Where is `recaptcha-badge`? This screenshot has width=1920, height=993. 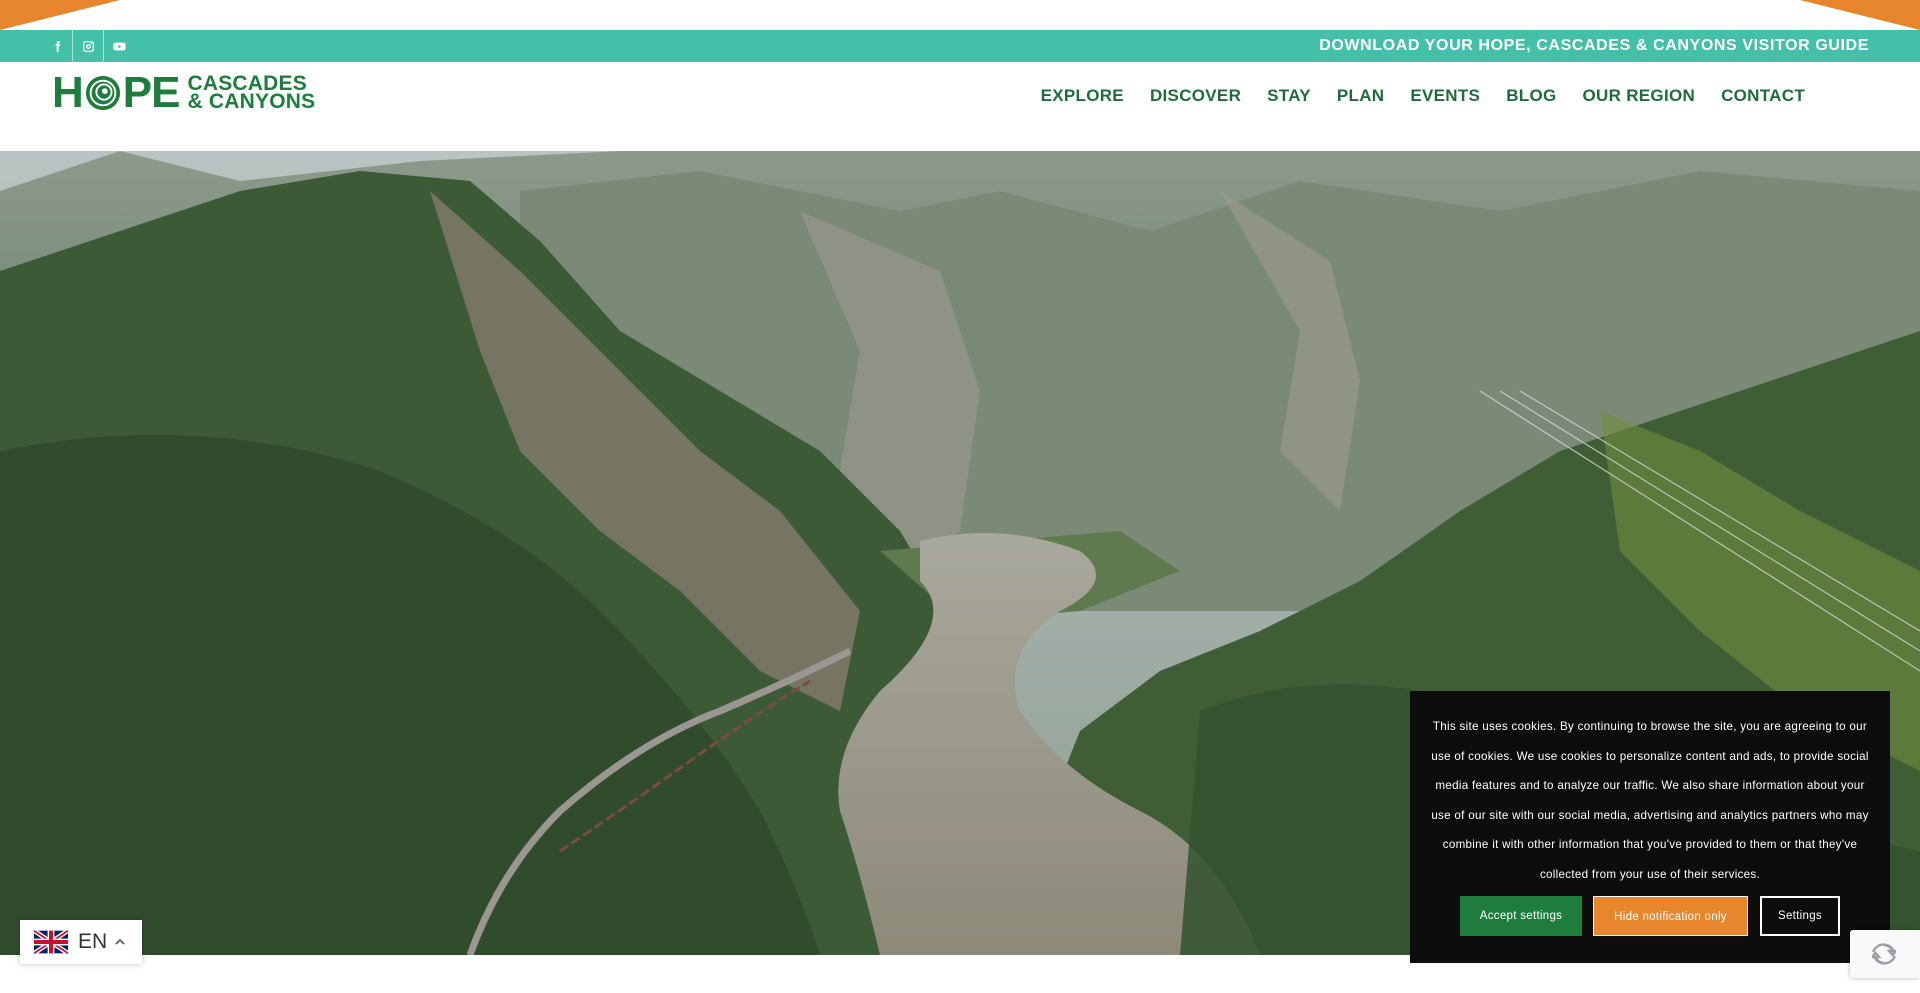 recaptcha-badge is located at coordinates (1885, 954).